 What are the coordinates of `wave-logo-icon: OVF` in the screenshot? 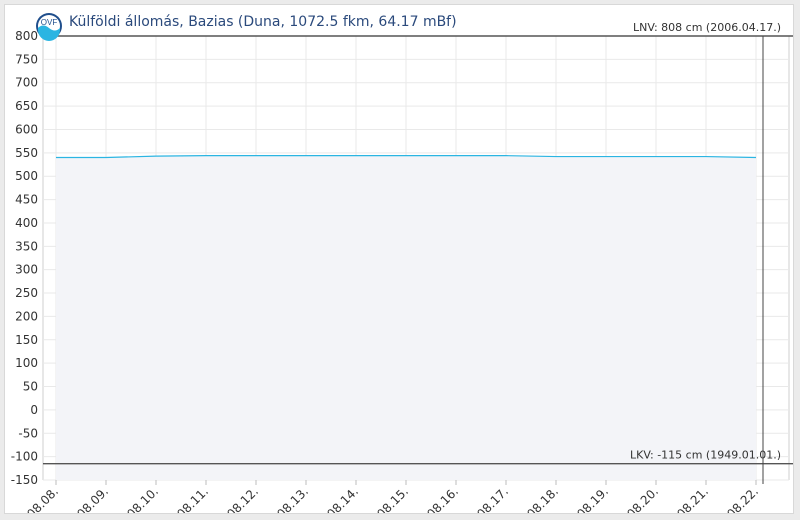 It's located at (49, 27).